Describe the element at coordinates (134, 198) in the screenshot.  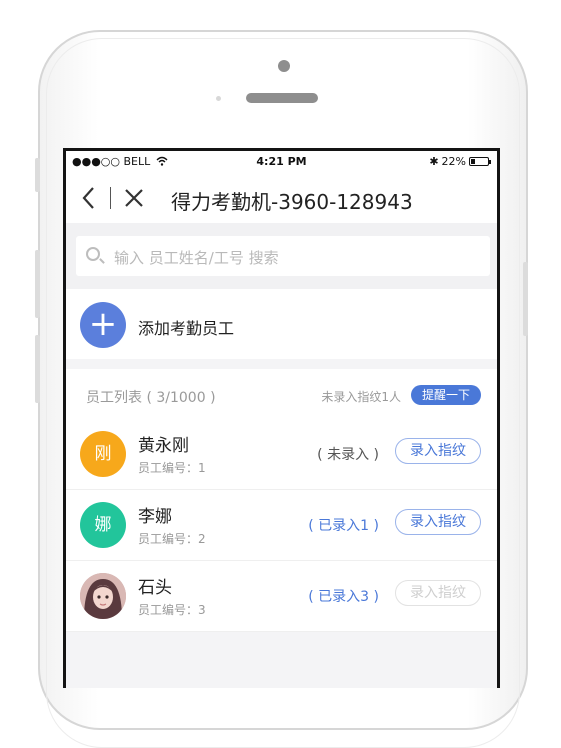
I see `close-icon` at that location.